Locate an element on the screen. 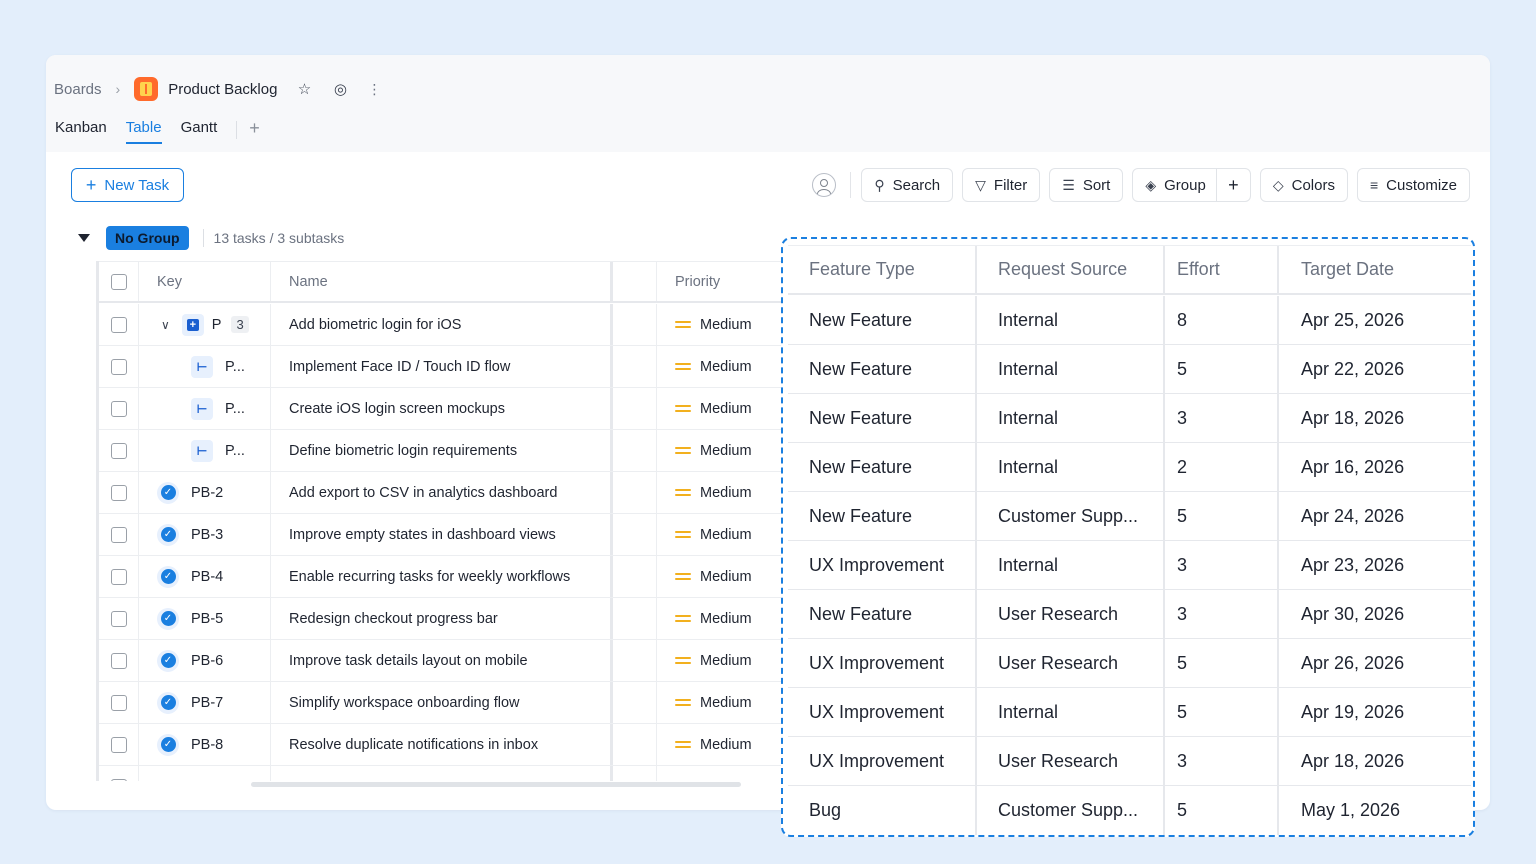  target-date-cell: Apr 24, 2026 is located at coordinates (1375, 516).